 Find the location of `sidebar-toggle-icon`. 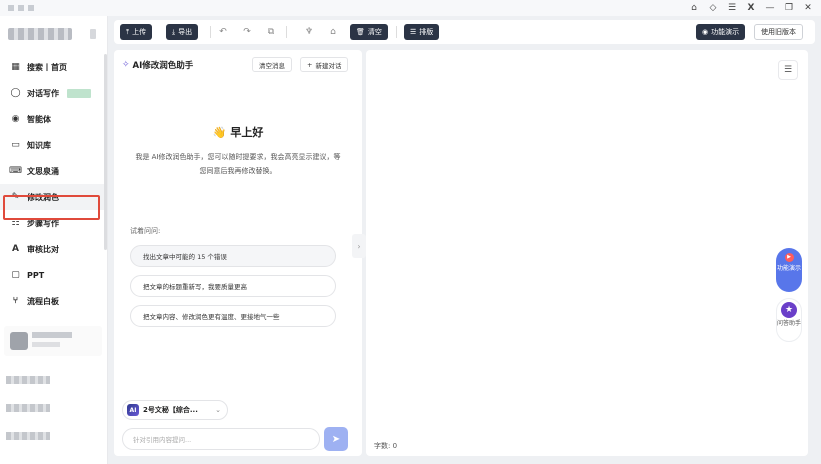

sidebar-toggle-icon is located at coordinates (93, 34).